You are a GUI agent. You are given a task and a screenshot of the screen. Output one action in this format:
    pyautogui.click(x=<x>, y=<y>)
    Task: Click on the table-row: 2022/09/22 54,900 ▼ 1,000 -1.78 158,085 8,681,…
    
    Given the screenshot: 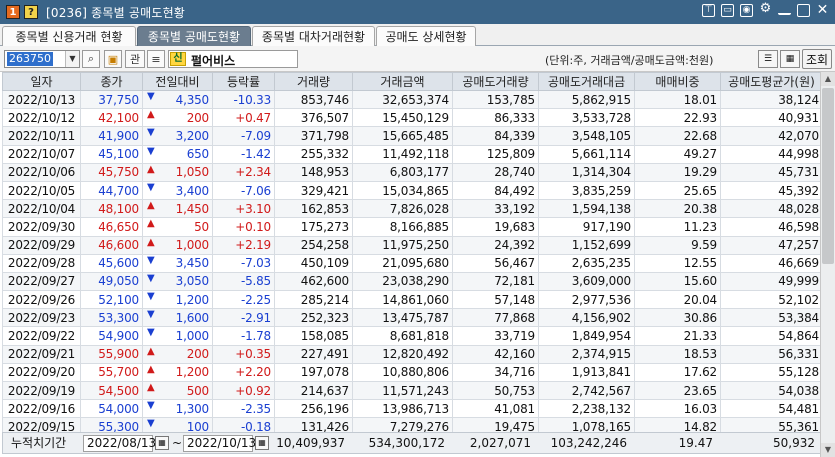 What is the action you would take?
    pyautogui.click(x=412, y=336)
    